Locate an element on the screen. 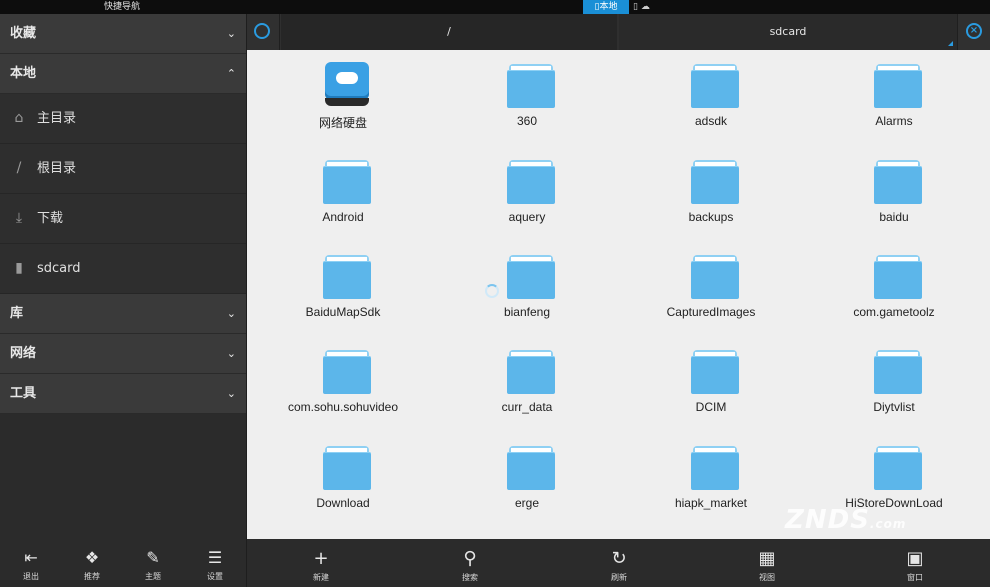  sidebar-item-sdcard: ▮ sdcard is located at coordinates (123, 269).